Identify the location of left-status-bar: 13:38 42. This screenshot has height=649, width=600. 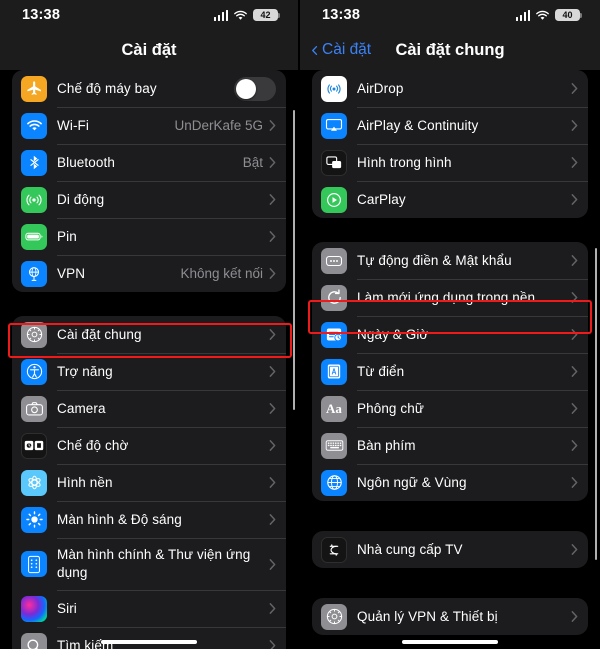
(149, 15).